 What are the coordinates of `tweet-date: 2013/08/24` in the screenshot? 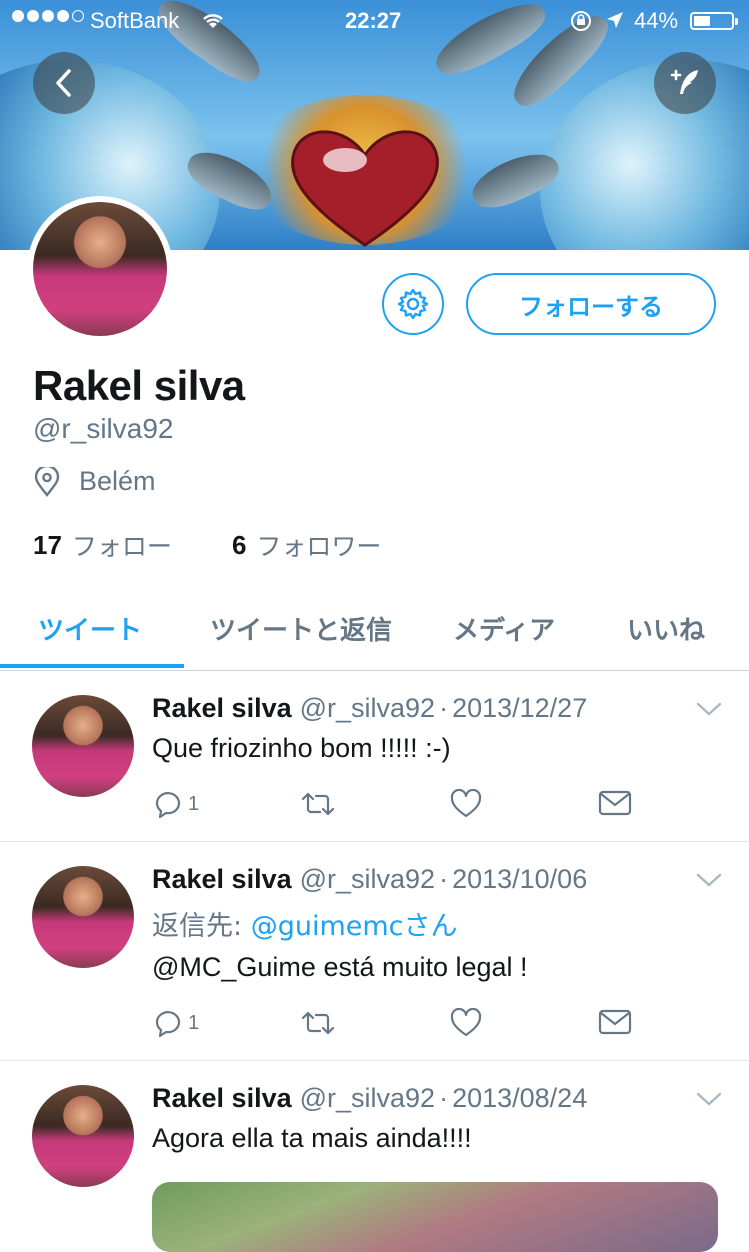 It's located at (520, 1098).